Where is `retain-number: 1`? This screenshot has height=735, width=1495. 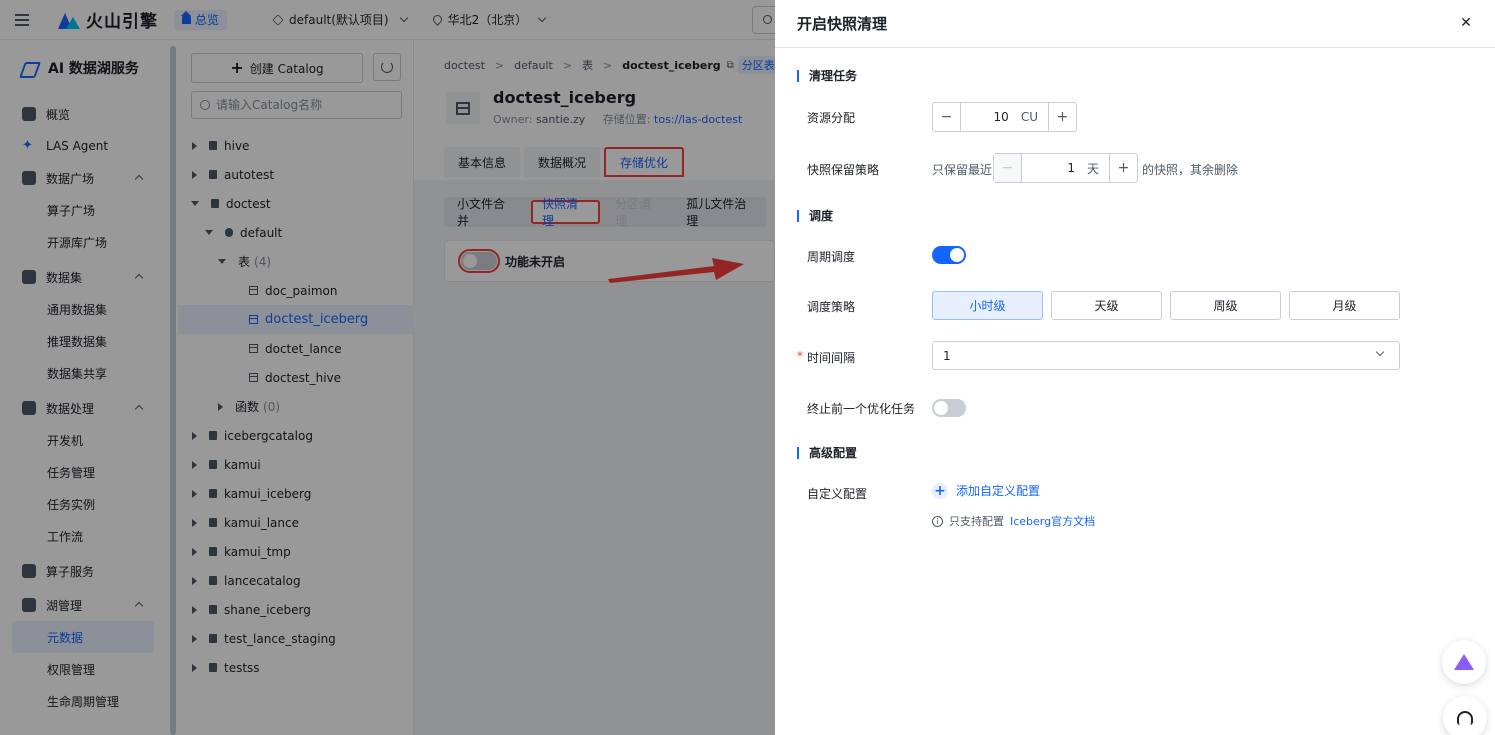
retain-number: 1 is located at coordinates (1071, 168).